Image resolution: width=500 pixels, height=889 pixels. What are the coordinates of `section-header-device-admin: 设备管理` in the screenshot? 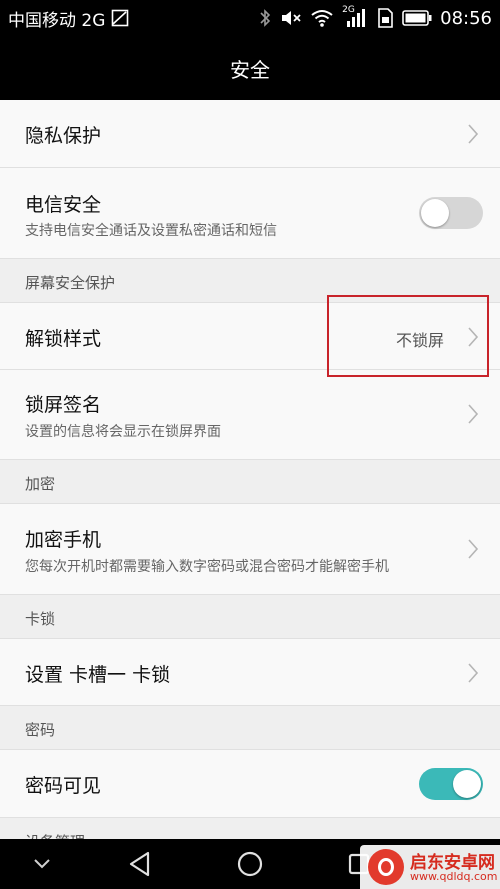 It's located at (250, 828).